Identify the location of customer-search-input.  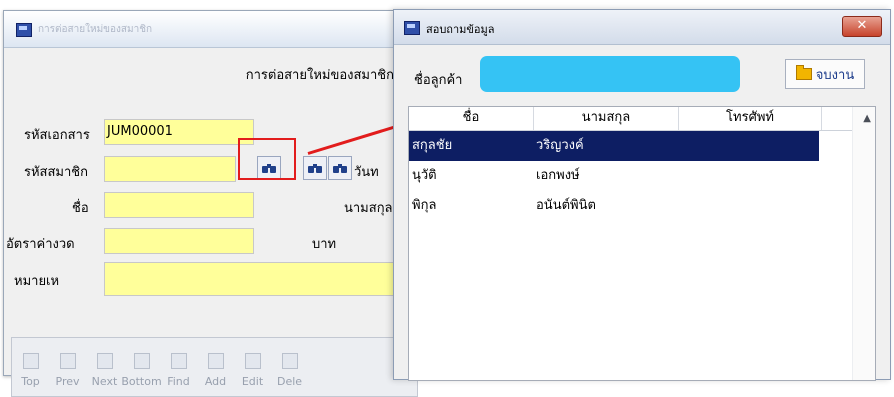
(610, 74).